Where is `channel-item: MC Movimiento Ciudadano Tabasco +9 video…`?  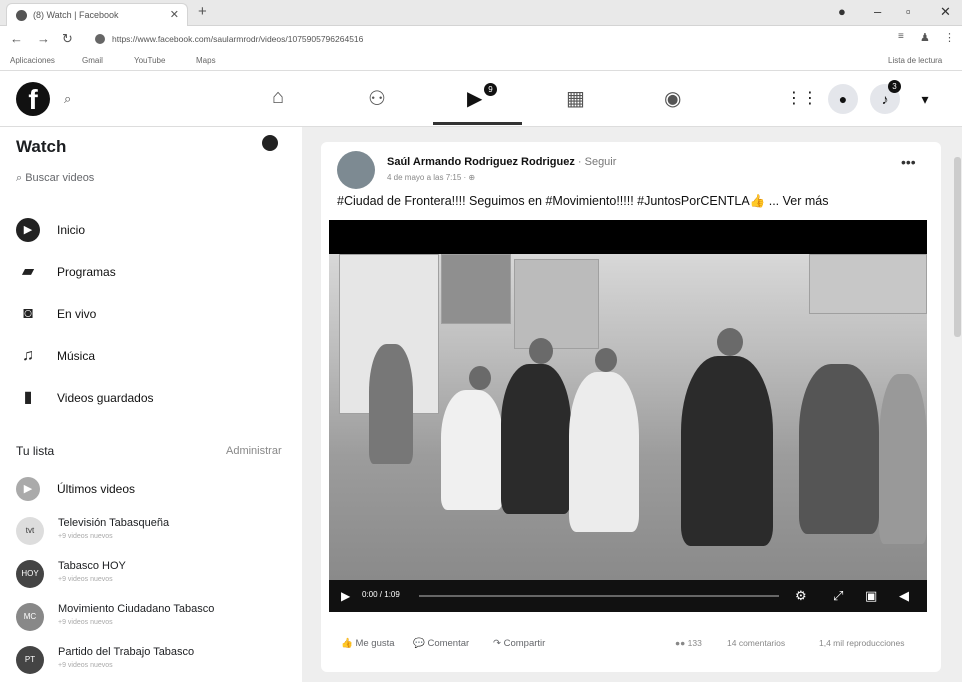 channel-item: MC Movimiento Ciudadano Tabasco +9 video… is located at coordinates (156, 618).